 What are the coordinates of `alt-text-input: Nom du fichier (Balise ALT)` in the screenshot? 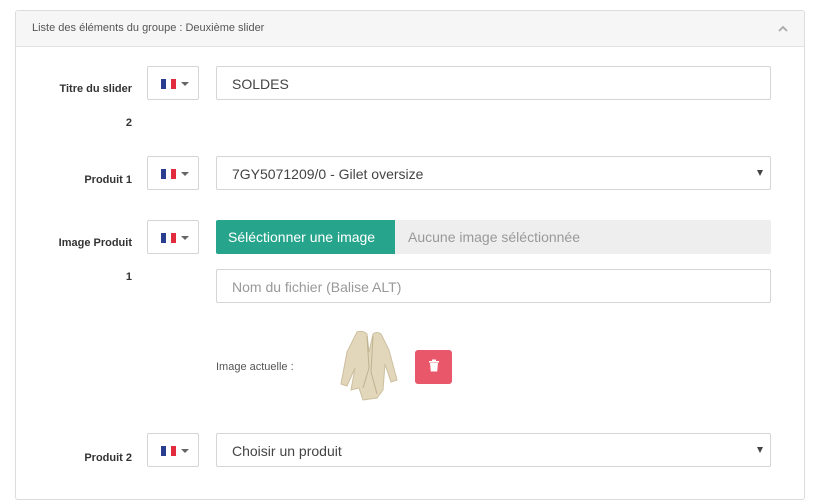 It's located at (493, 286).